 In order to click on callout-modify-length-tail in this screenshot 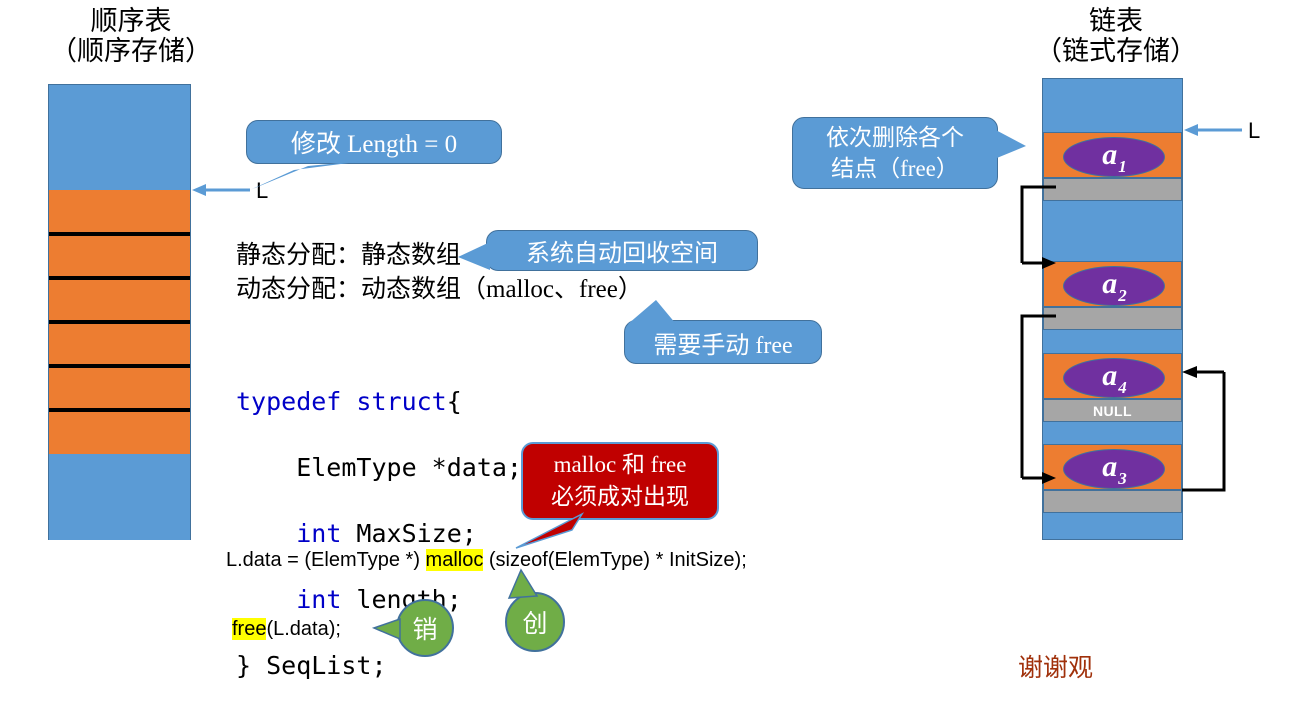, I will do `click(311, 175)`.